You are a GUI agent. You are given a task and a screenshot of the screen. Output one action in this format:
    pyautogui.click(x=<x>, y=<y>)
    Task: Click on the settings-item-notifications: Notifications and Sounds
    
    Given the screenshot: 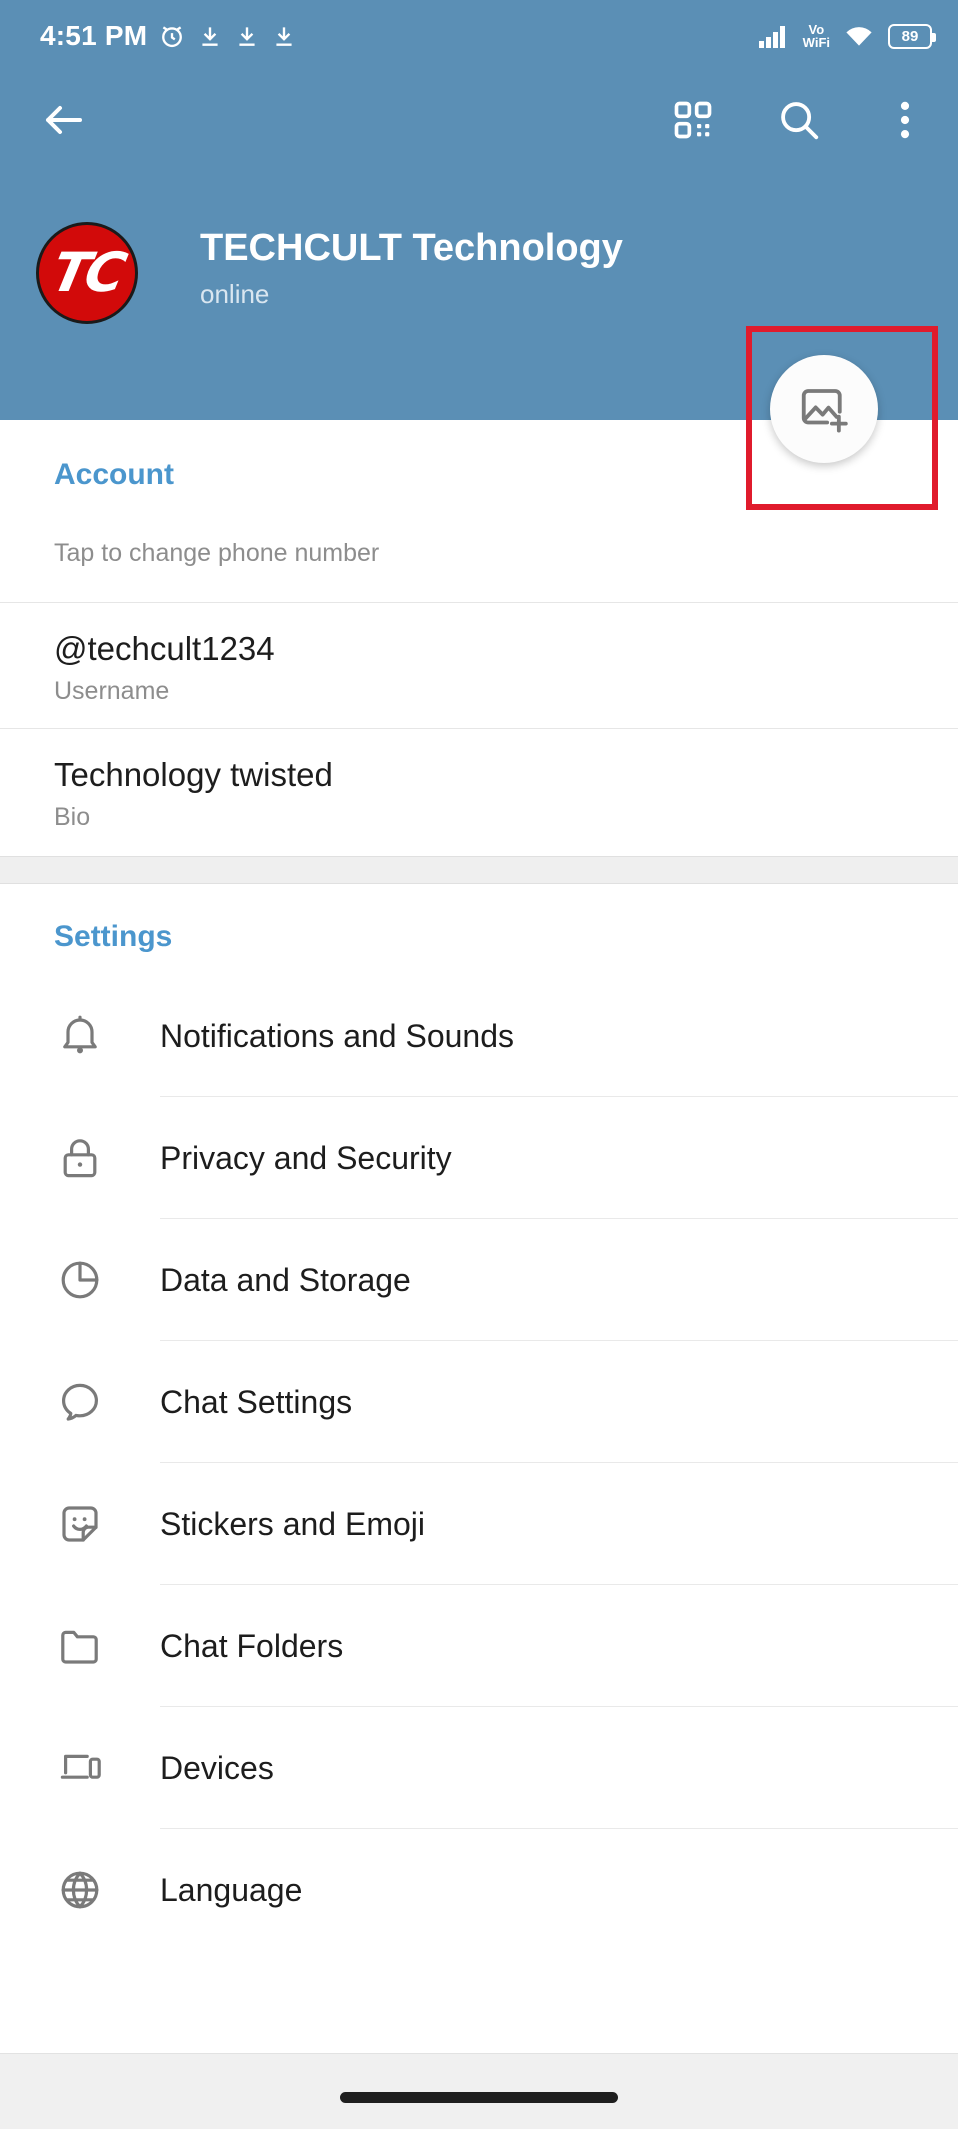 What is the action you would take?
    pyautogui.click(x=479, y=1036)
    